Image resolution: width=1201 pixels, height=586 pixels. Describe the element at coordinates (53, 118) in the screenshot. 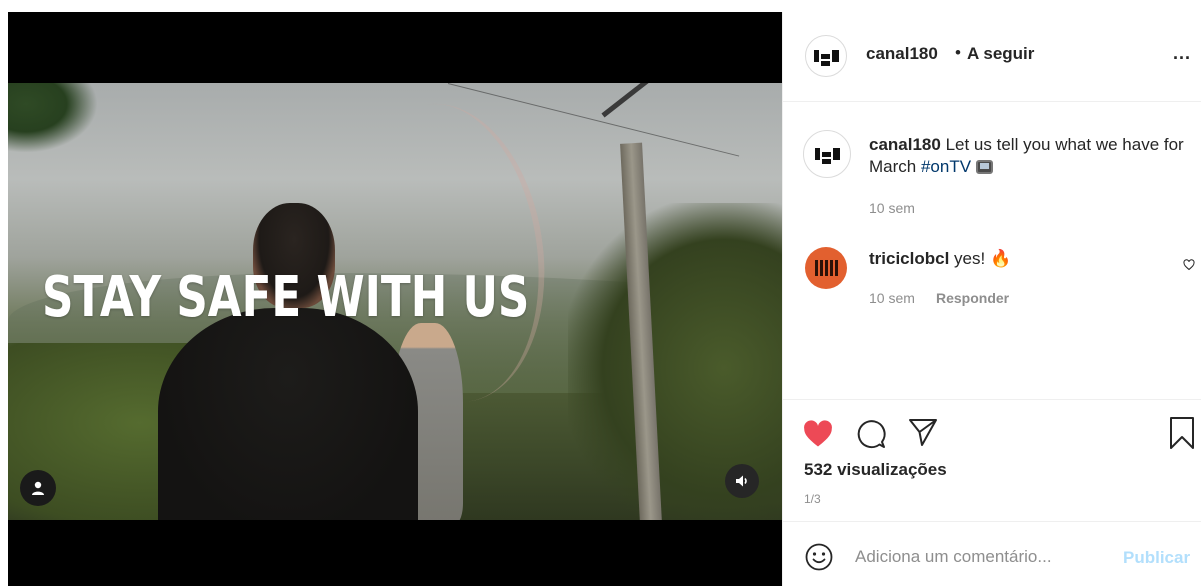

I see `tree-branch` at that location.